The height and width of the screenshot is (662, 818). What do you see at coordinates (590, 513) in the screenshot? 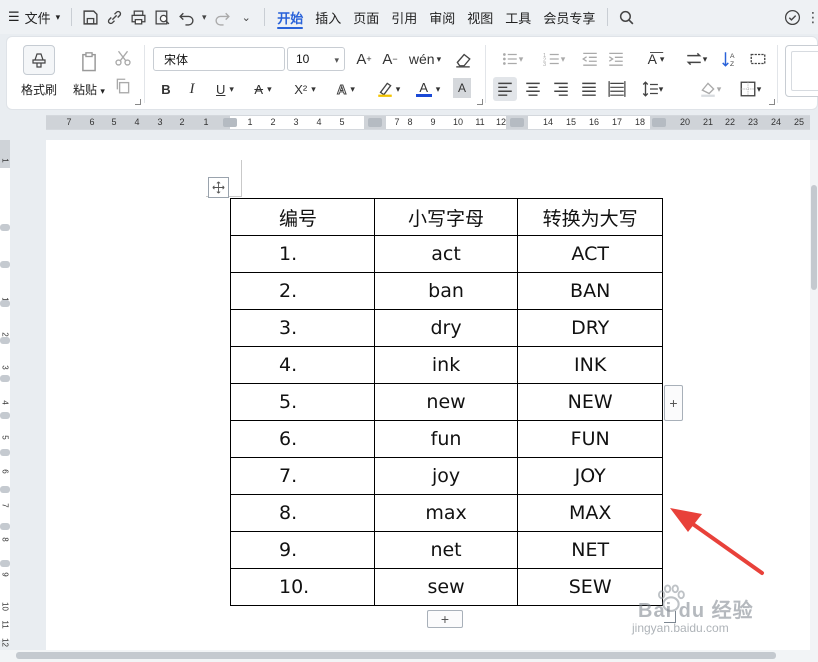
I see `table-cell: MAX` at bounding box center [590, 513].